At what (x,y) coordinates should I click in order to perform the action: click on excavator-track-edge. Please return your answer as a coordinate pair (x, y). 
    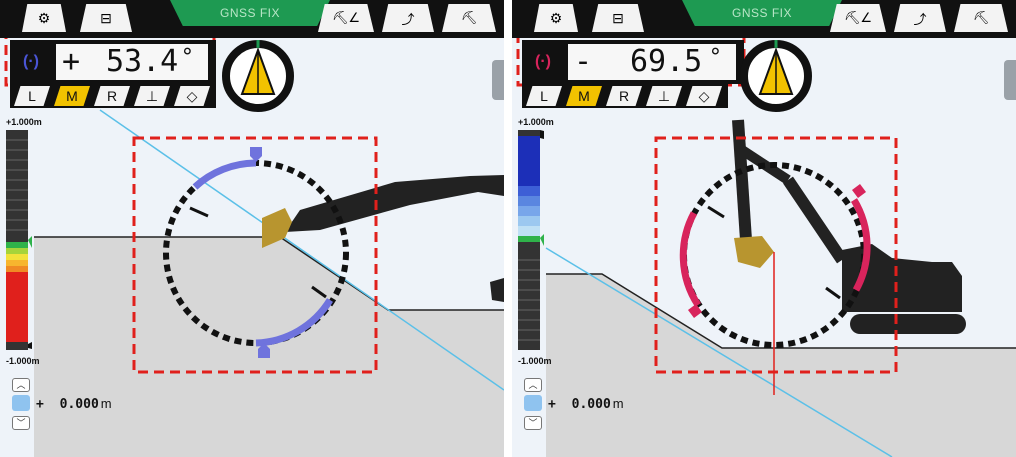
    Looking at the image, I should click on (497, 290).